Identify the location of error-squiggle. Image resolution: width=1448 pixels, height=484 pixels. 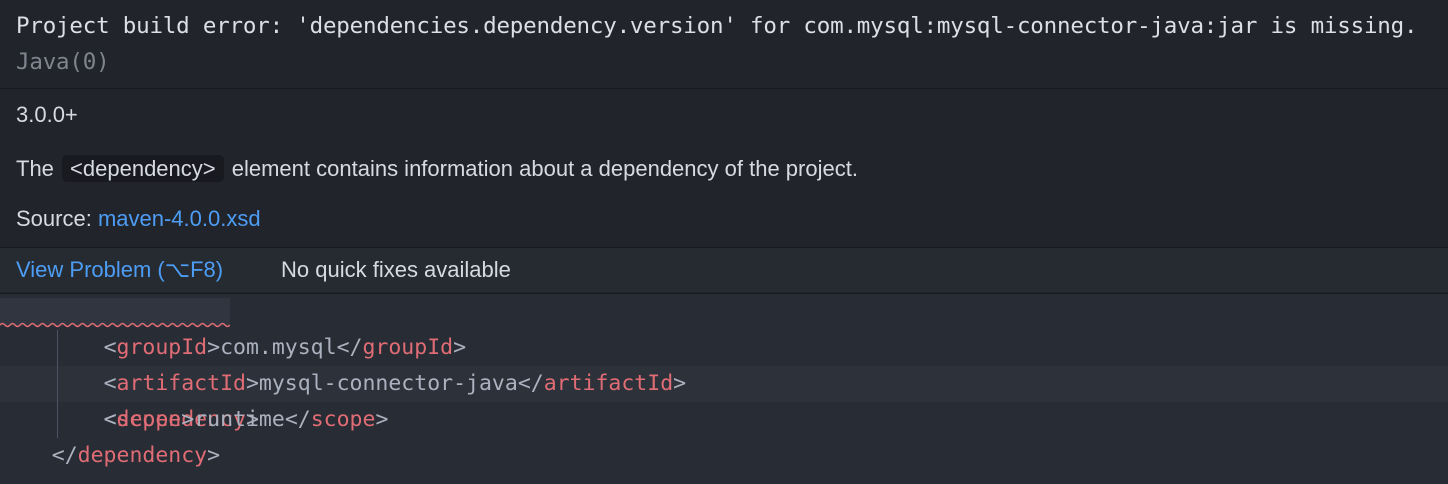
(115, 325).